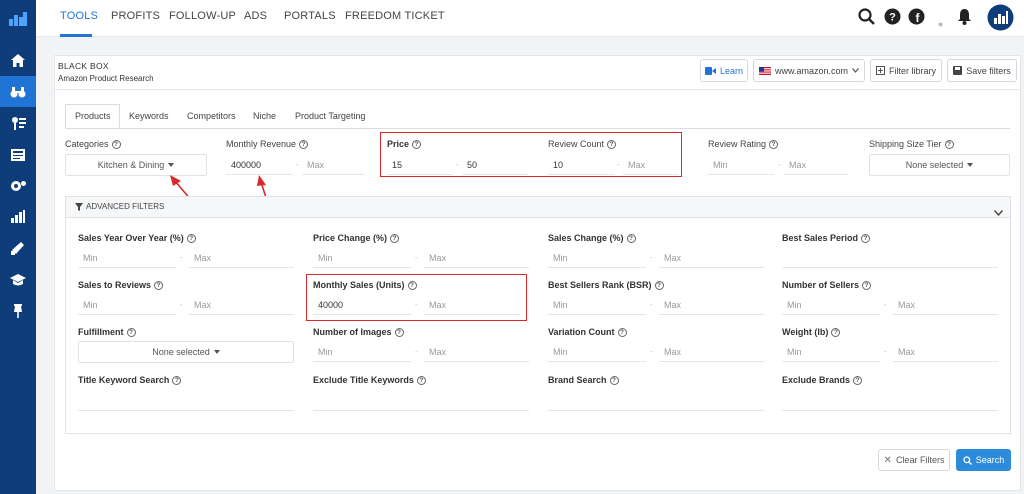 The width and height of the screenshot is (1024, 494). What do you see at coordinates (18, 185) in the screenshot?
I see `settings-icon` at bounding box center [18, 185].